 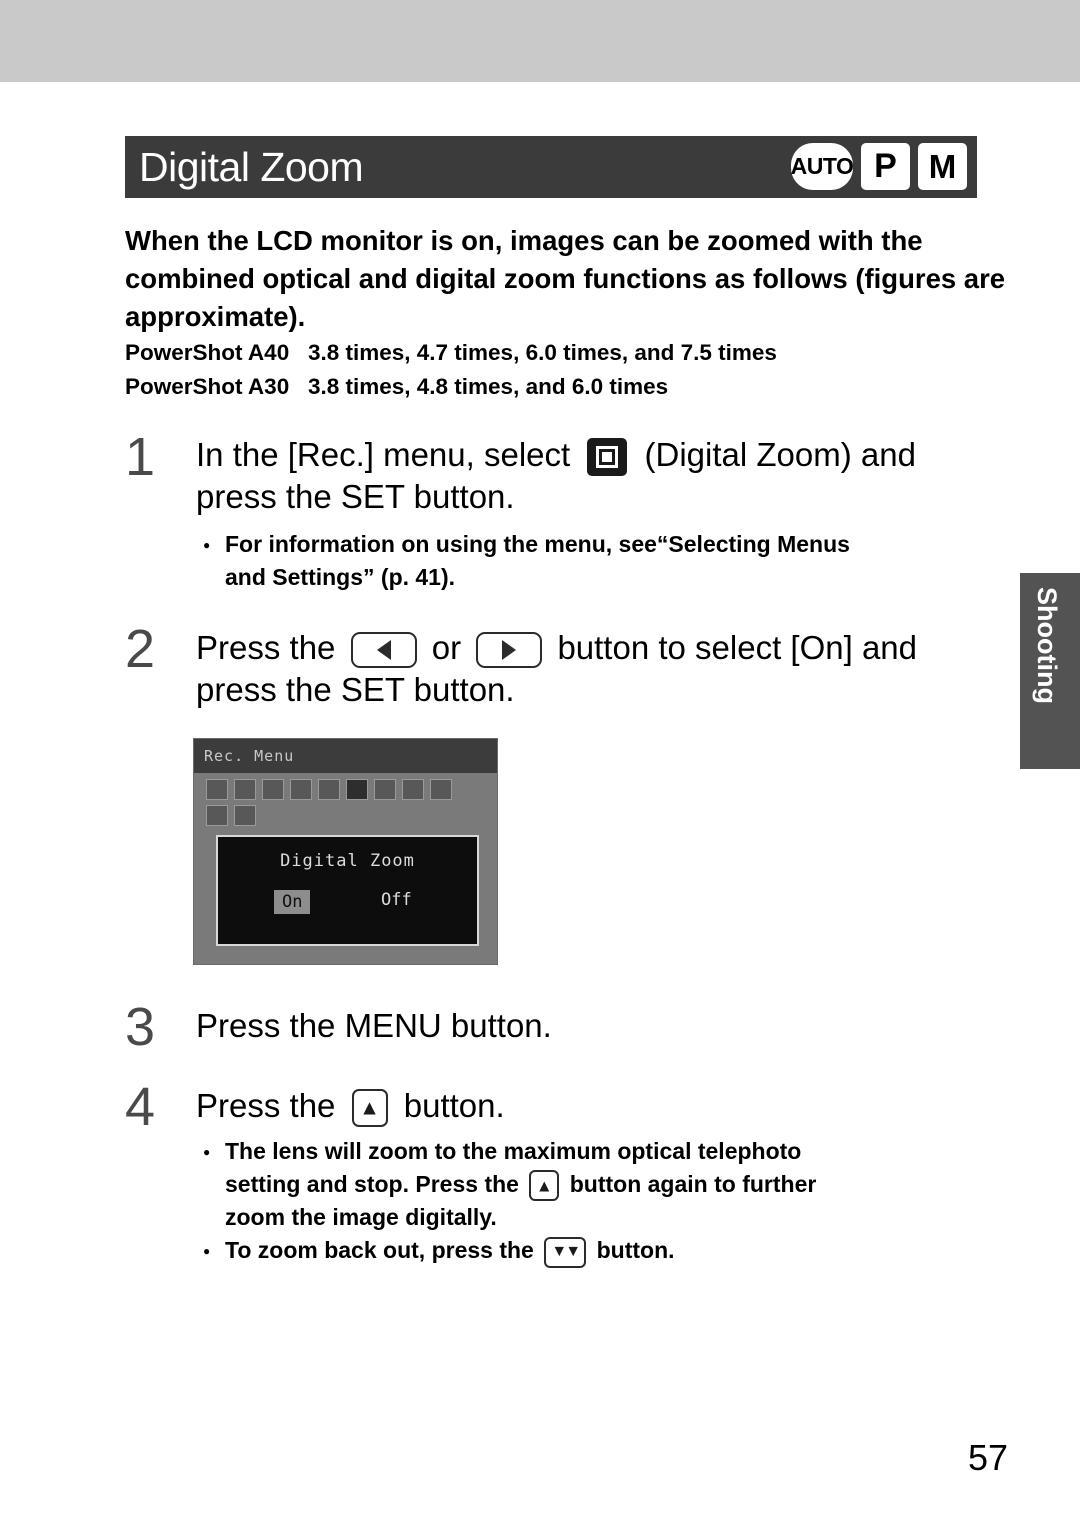 What do you see at coordinates (361, 1217) in the screenshot?
I see `step-4-note-1-line-3: zoom the image digitally.` at bounding box center [361, 1217].